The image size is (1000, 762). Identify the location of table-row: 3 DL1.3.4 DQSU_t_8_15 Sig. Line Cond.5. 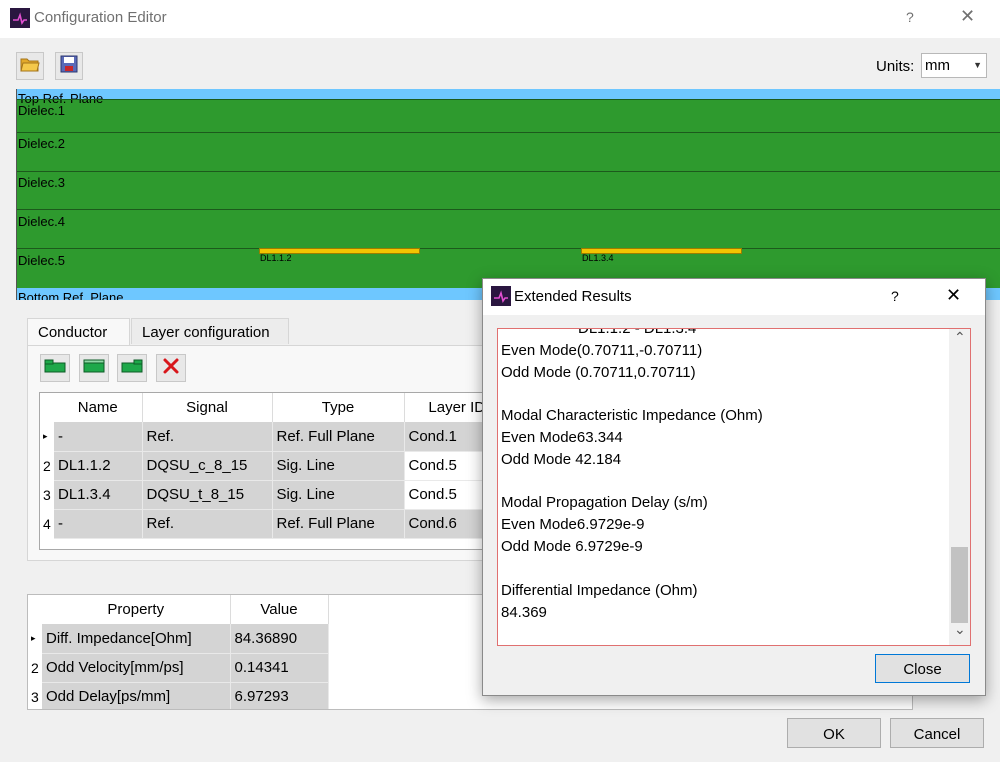
(274, 495).